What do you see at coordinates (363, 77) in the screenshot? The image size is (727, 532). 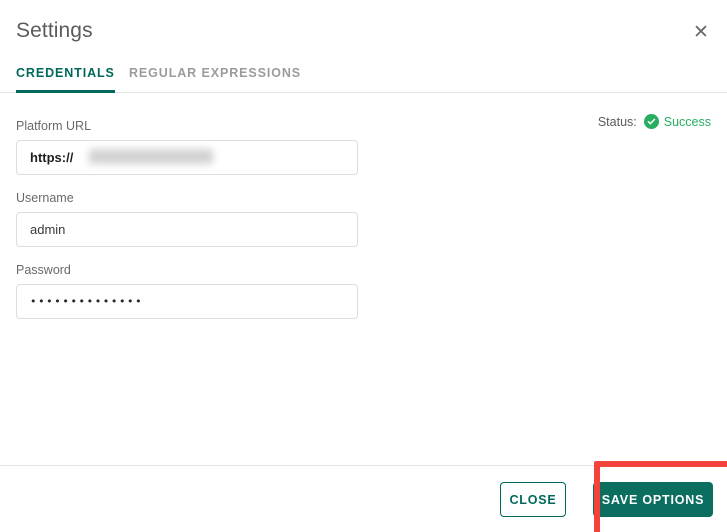 I see `tab-bar: CREDENTIALS REGULAR EXPRESSIONS` at bounding box center [363, 77].